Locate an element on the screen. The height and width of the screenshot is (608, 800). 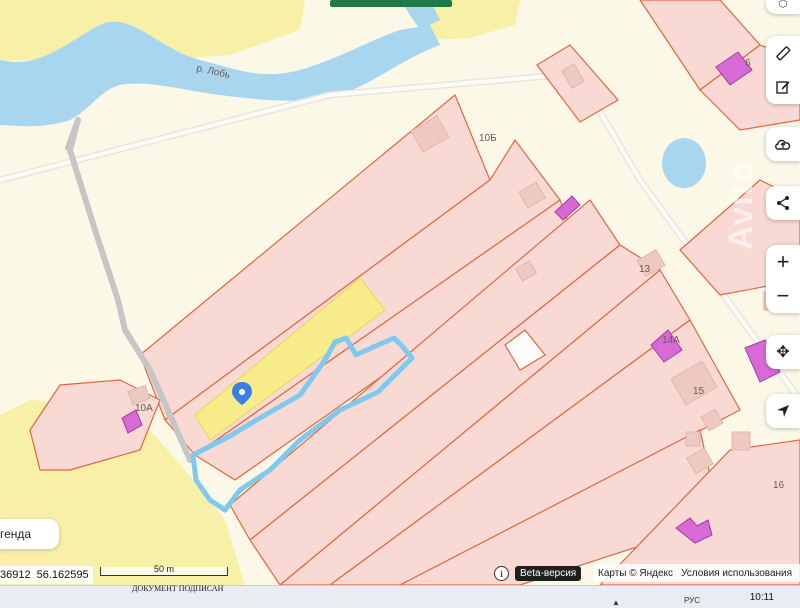
document-text: ДОКУМЕНТ ПОДПИСАН is located at coordinates (178, 588).